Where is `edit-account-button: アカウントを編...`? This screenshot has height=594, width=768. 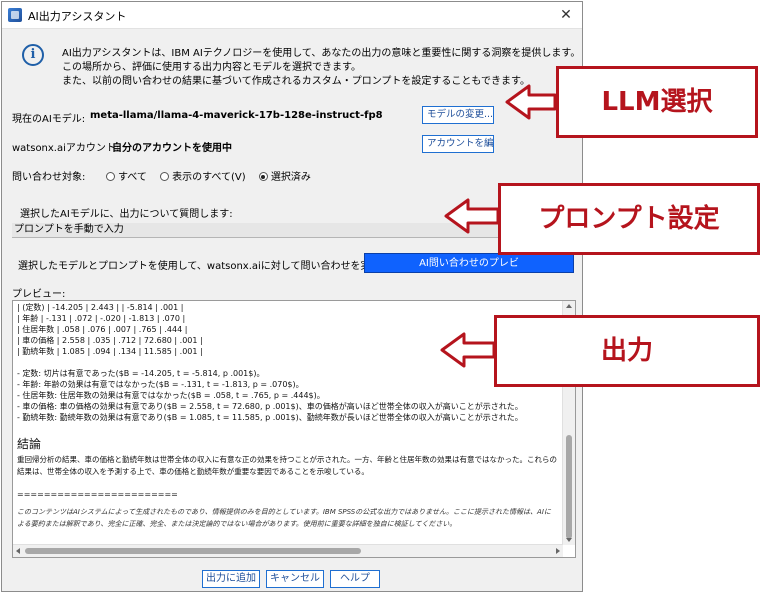 edit-account-button: アカウントを編... is located at coordinates (458, 144).